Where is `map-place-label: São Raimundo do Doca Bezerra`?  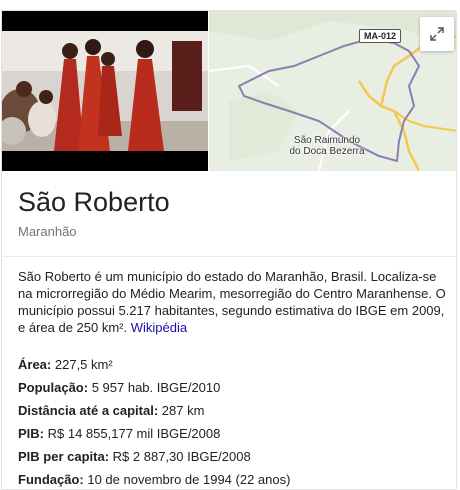
map-place-label: São Raimundo do Doca Bezerra is located at coordinates (327, 146).